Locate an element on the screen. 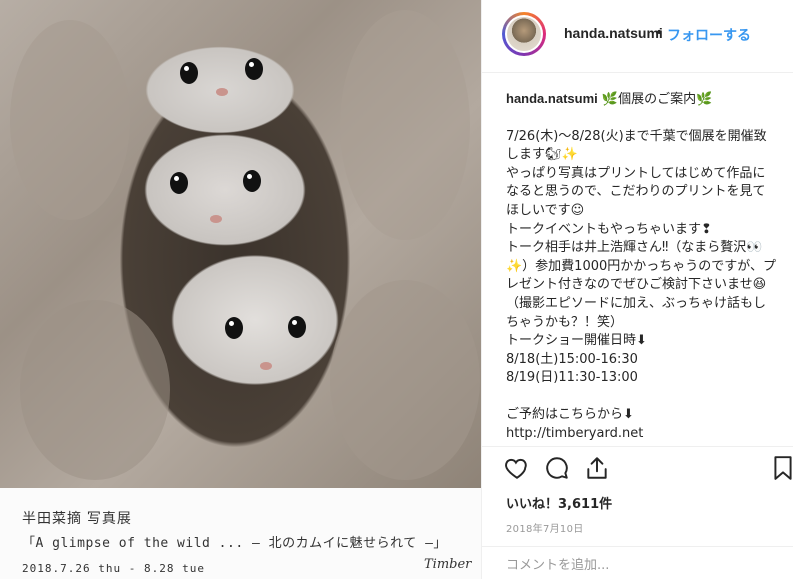 The height and width of the screenshot is (580, 793). share-icon is located at coordinates (597, 468).